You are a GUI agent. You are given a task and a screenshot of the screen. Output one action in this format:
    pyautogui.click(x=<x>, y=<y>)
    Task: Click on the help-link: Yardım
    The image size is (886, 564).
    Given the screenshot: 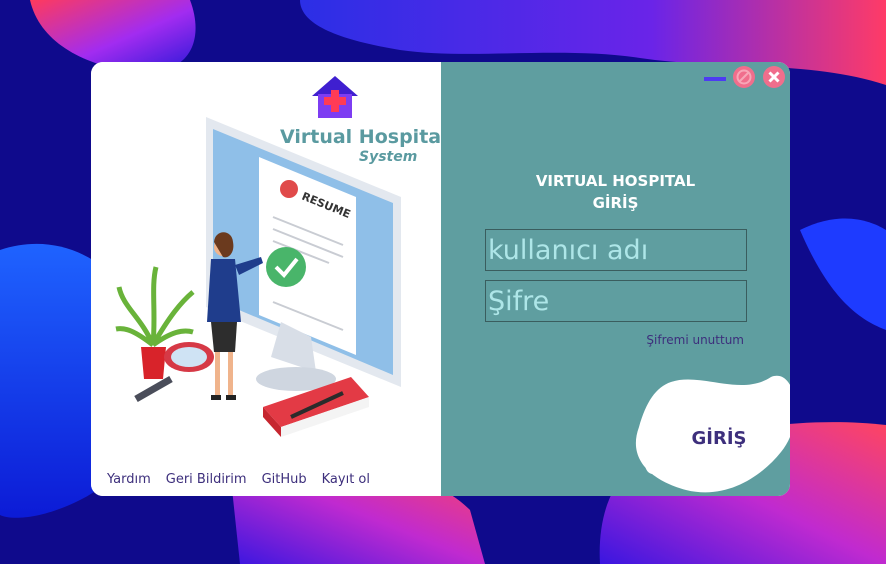 What is the action you would take?
    pyautogui.click(x=129, y=479)
    